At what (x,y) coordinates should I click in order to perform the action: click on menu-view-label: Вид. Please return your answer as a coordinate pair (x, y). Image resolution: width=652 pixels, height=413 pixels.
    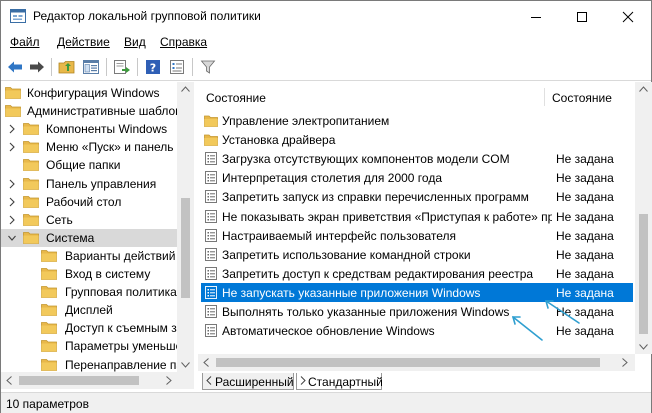
    Looking at the image, I should click on (135, 42).